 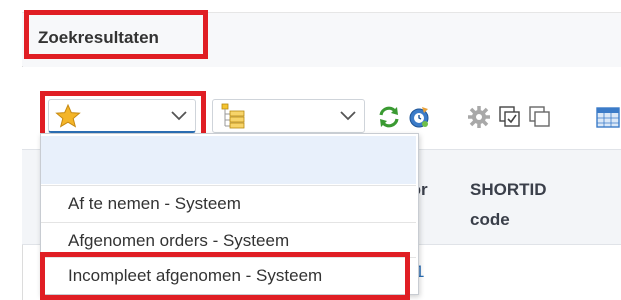 I want to click on view-layout-dropdown, so click(x=288, y=116).